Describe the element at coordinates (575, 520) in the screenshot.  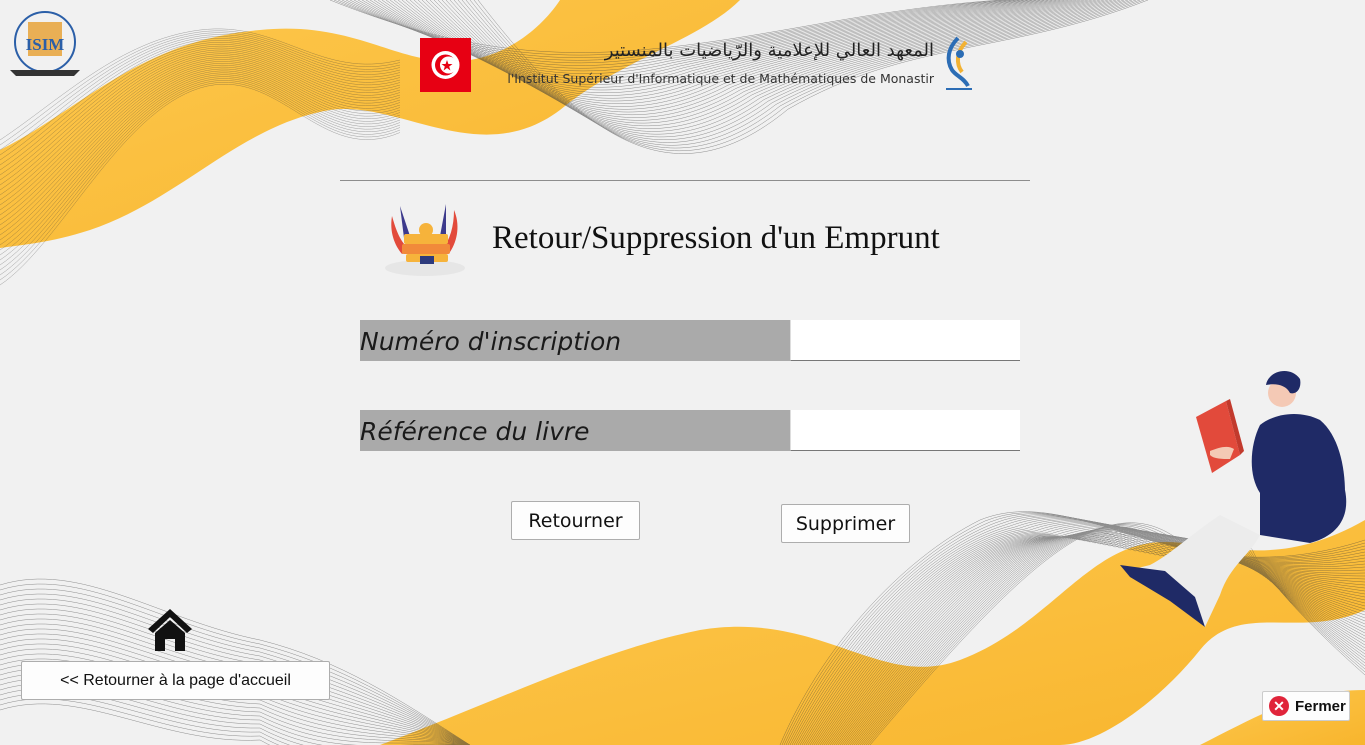
I see `retourner-button: Retourner` at that location.